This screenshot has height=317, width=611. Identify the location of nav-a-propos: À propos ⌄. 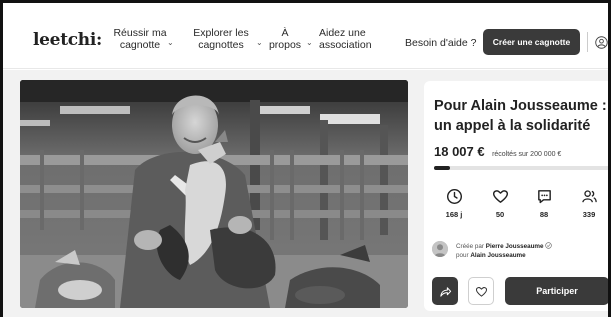
(289, 39).